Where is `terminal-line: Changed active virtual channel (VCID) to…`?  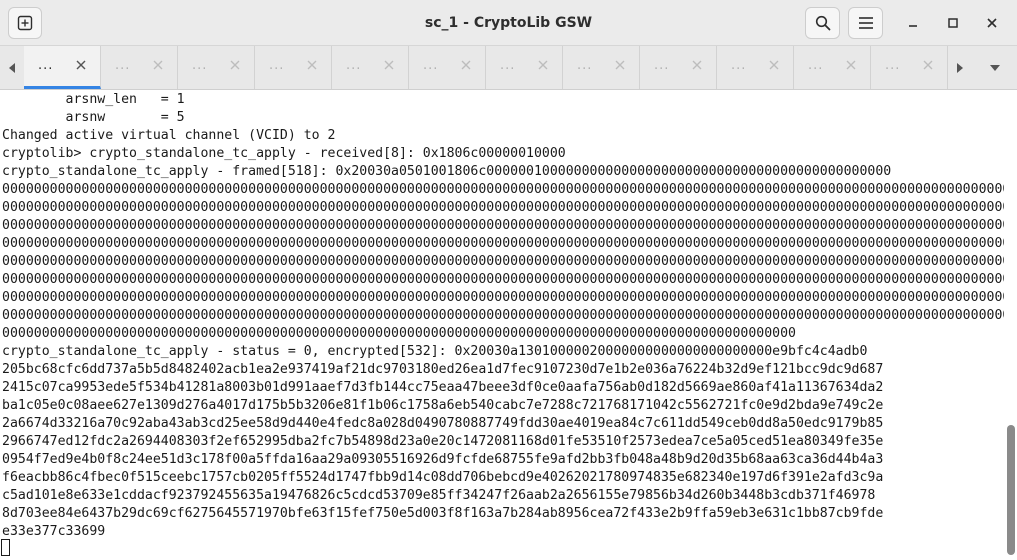 terminal-line: Changed active virtual channel (VCID) to… is located at coordinates (169, 135).